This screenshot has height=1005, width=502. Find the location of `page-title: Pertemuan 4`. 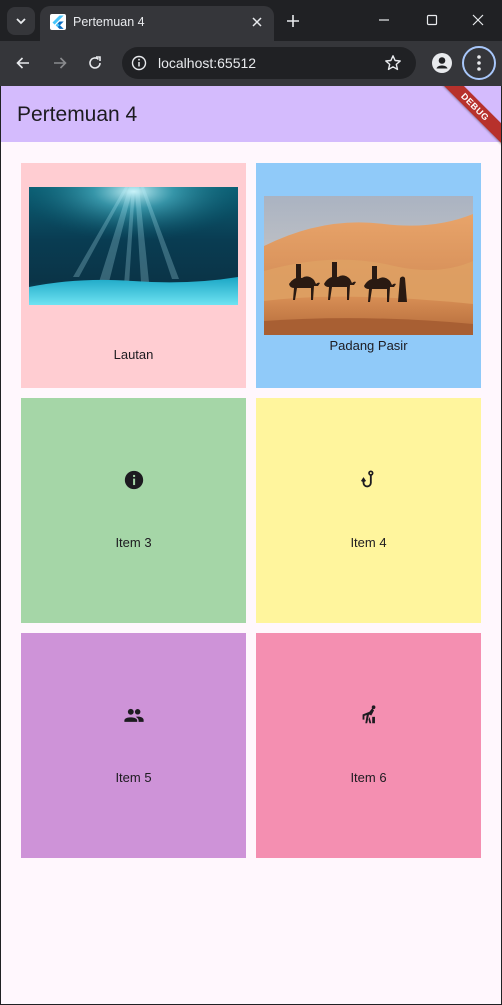

page-title: Pertemuan 4 is located at coordinates (77, 114).